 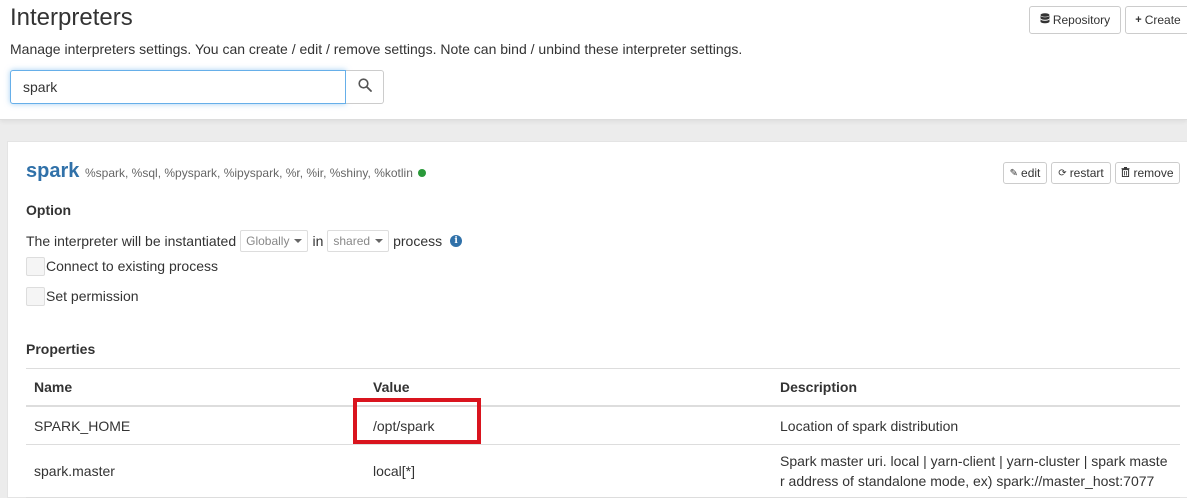 I want to click on set-permission-checkbox, so click(x=35, y=296).